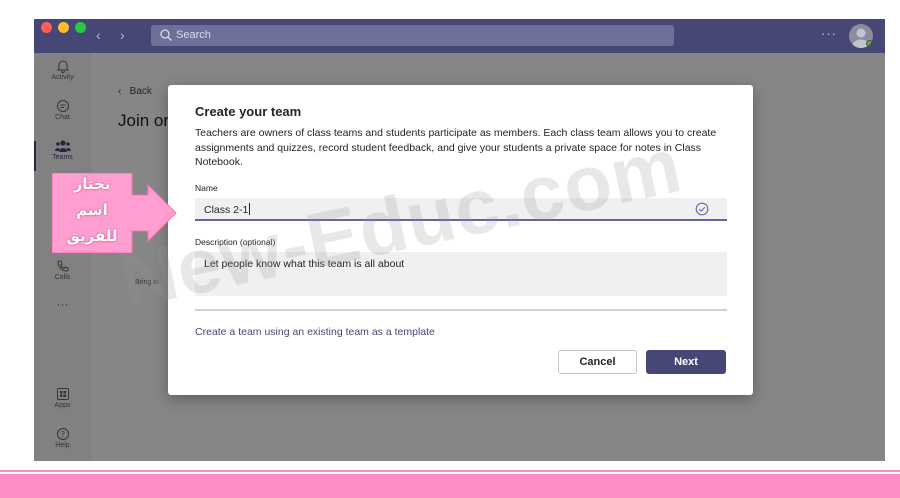  I want to click on close-window-button, so click(46, 27).